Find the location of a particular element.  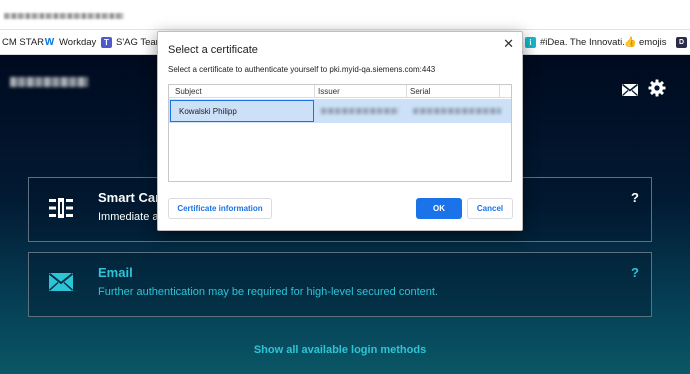

bookmark-label: emojis is located at coordinates (653, 42).